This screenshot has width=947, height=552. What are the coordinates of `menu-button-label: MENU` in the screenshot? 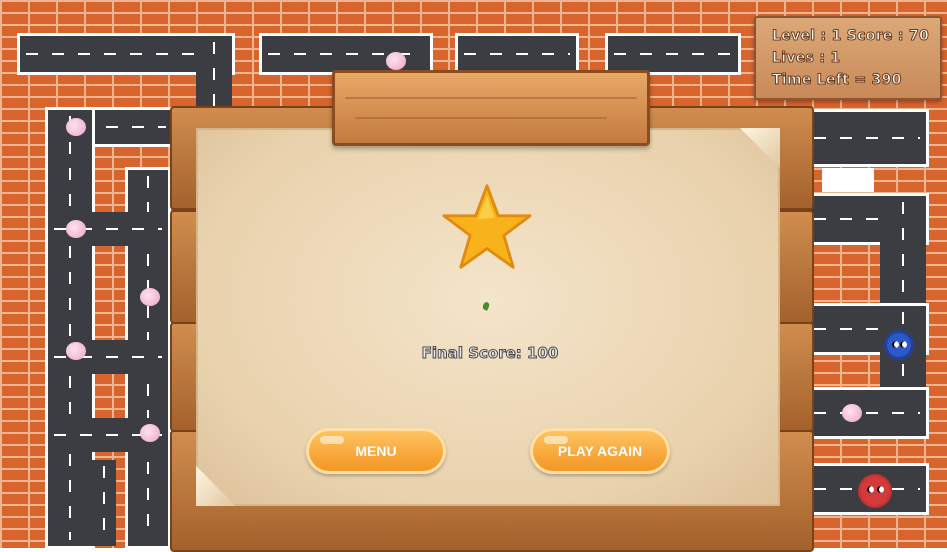 It's located at (376, 451).